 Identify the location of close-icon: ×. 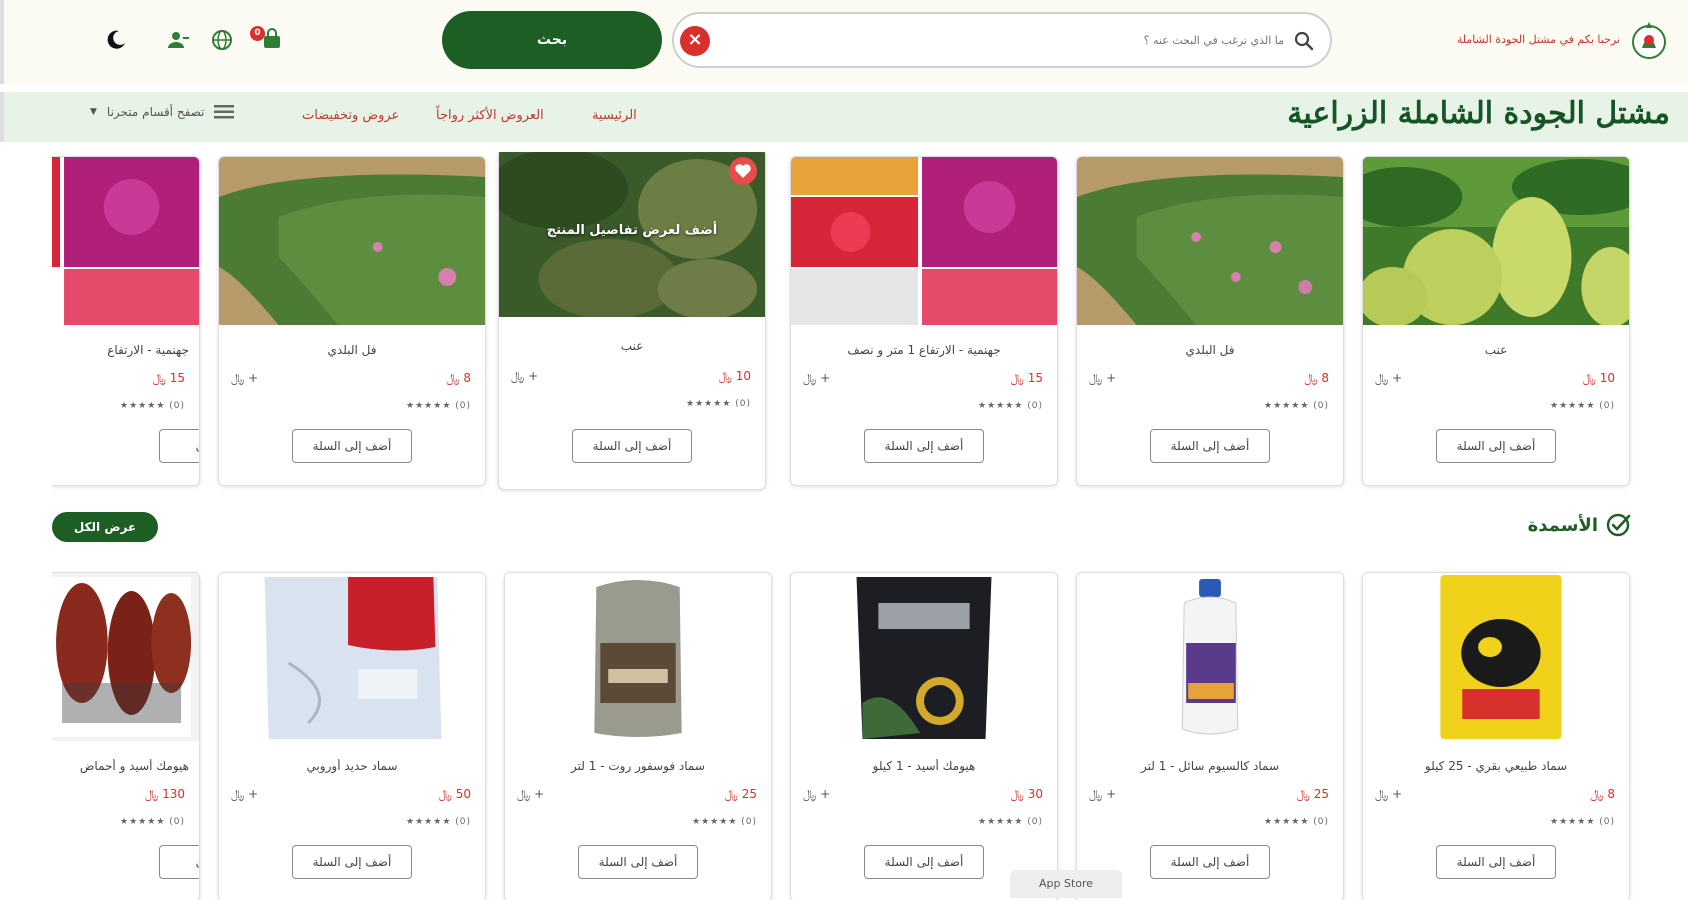
(695, 41).